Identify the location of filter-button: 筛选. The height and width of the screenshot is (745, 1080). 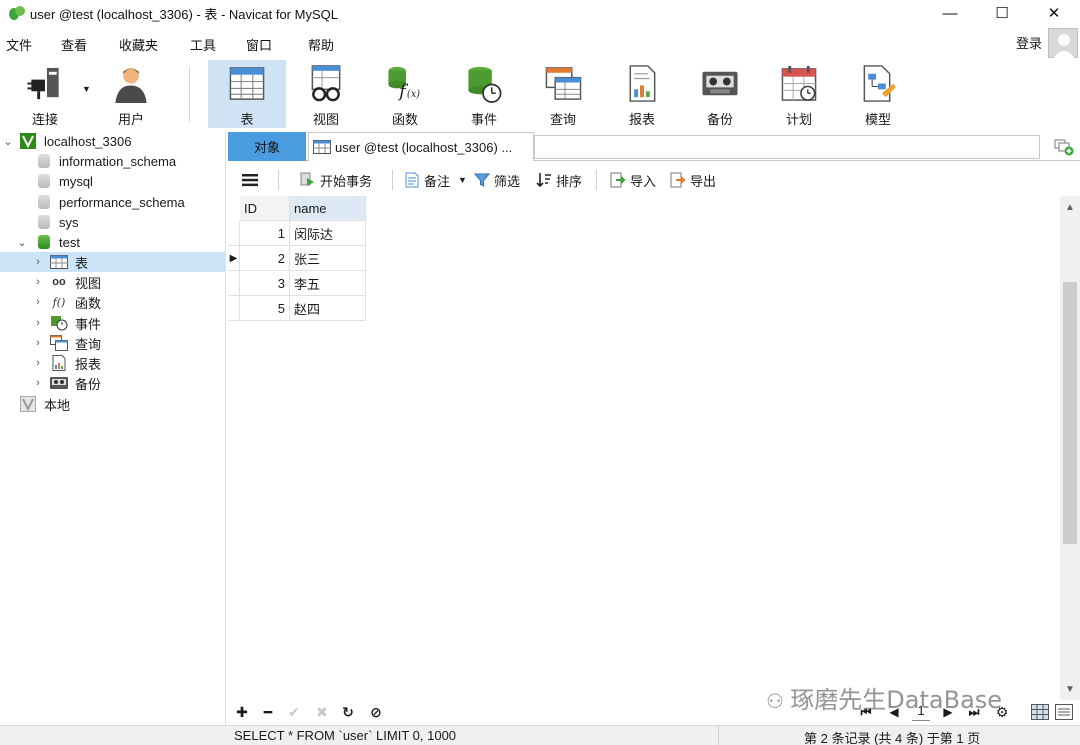
(497, 180).